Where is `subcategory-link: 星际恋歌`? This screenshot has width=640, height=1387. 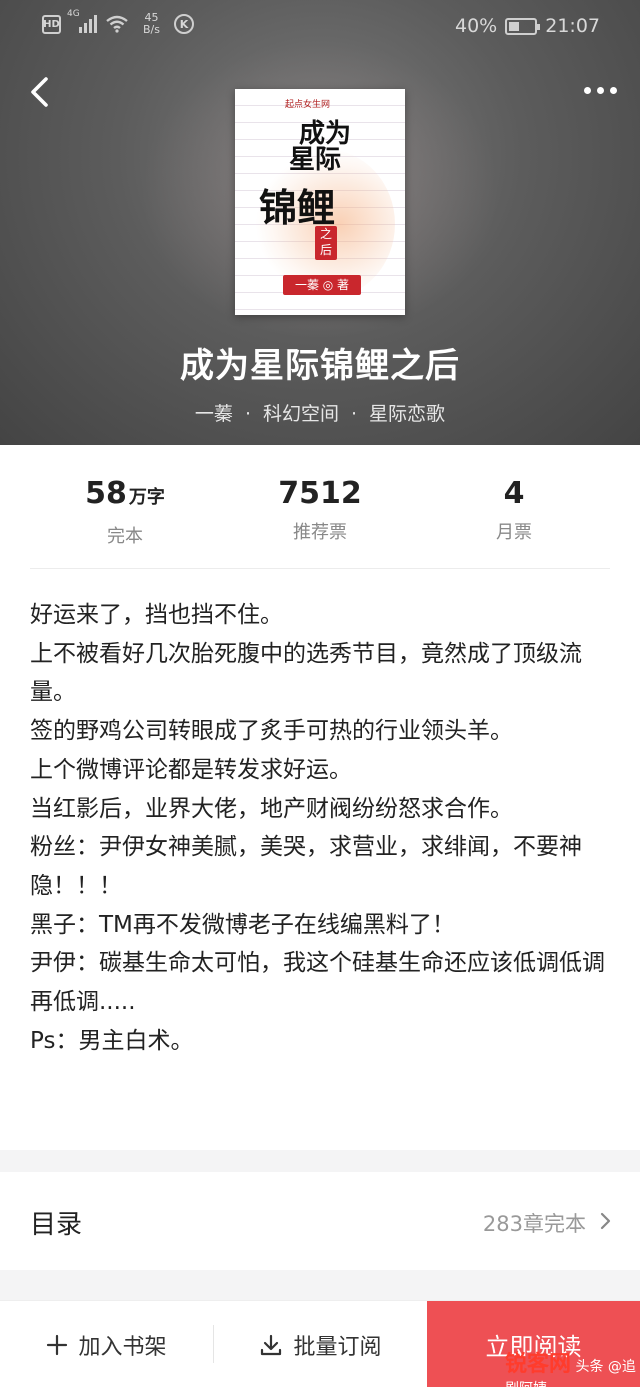
subcategory-link: 星际恋歌 is located at coordinates (407, 414).